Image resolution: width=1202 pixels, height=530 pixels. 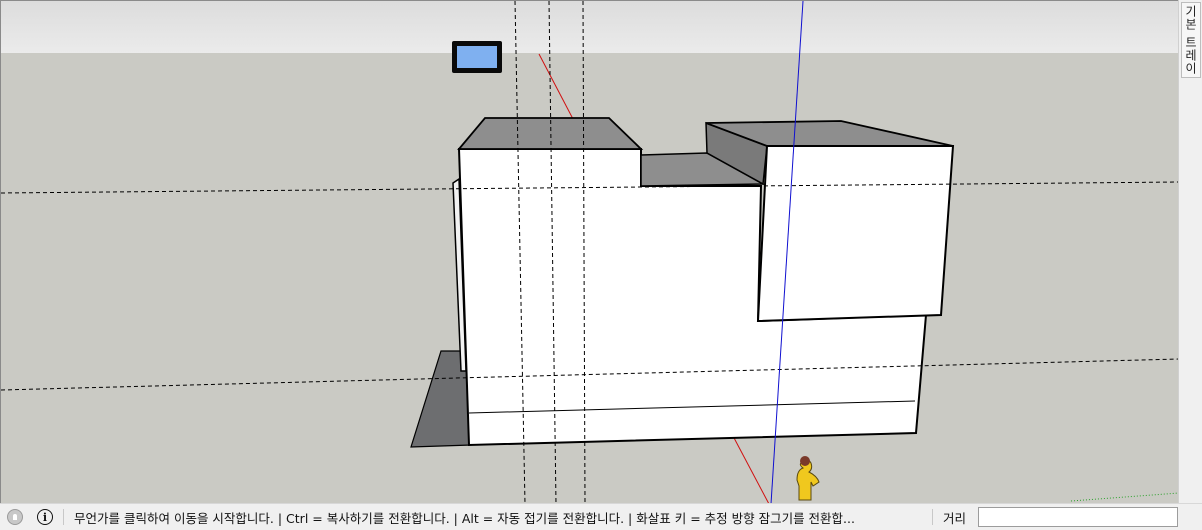 What do you see at coordinates (855, 234) in the screenshot?
I see `block-right-front` at bounding box center [855, 234].